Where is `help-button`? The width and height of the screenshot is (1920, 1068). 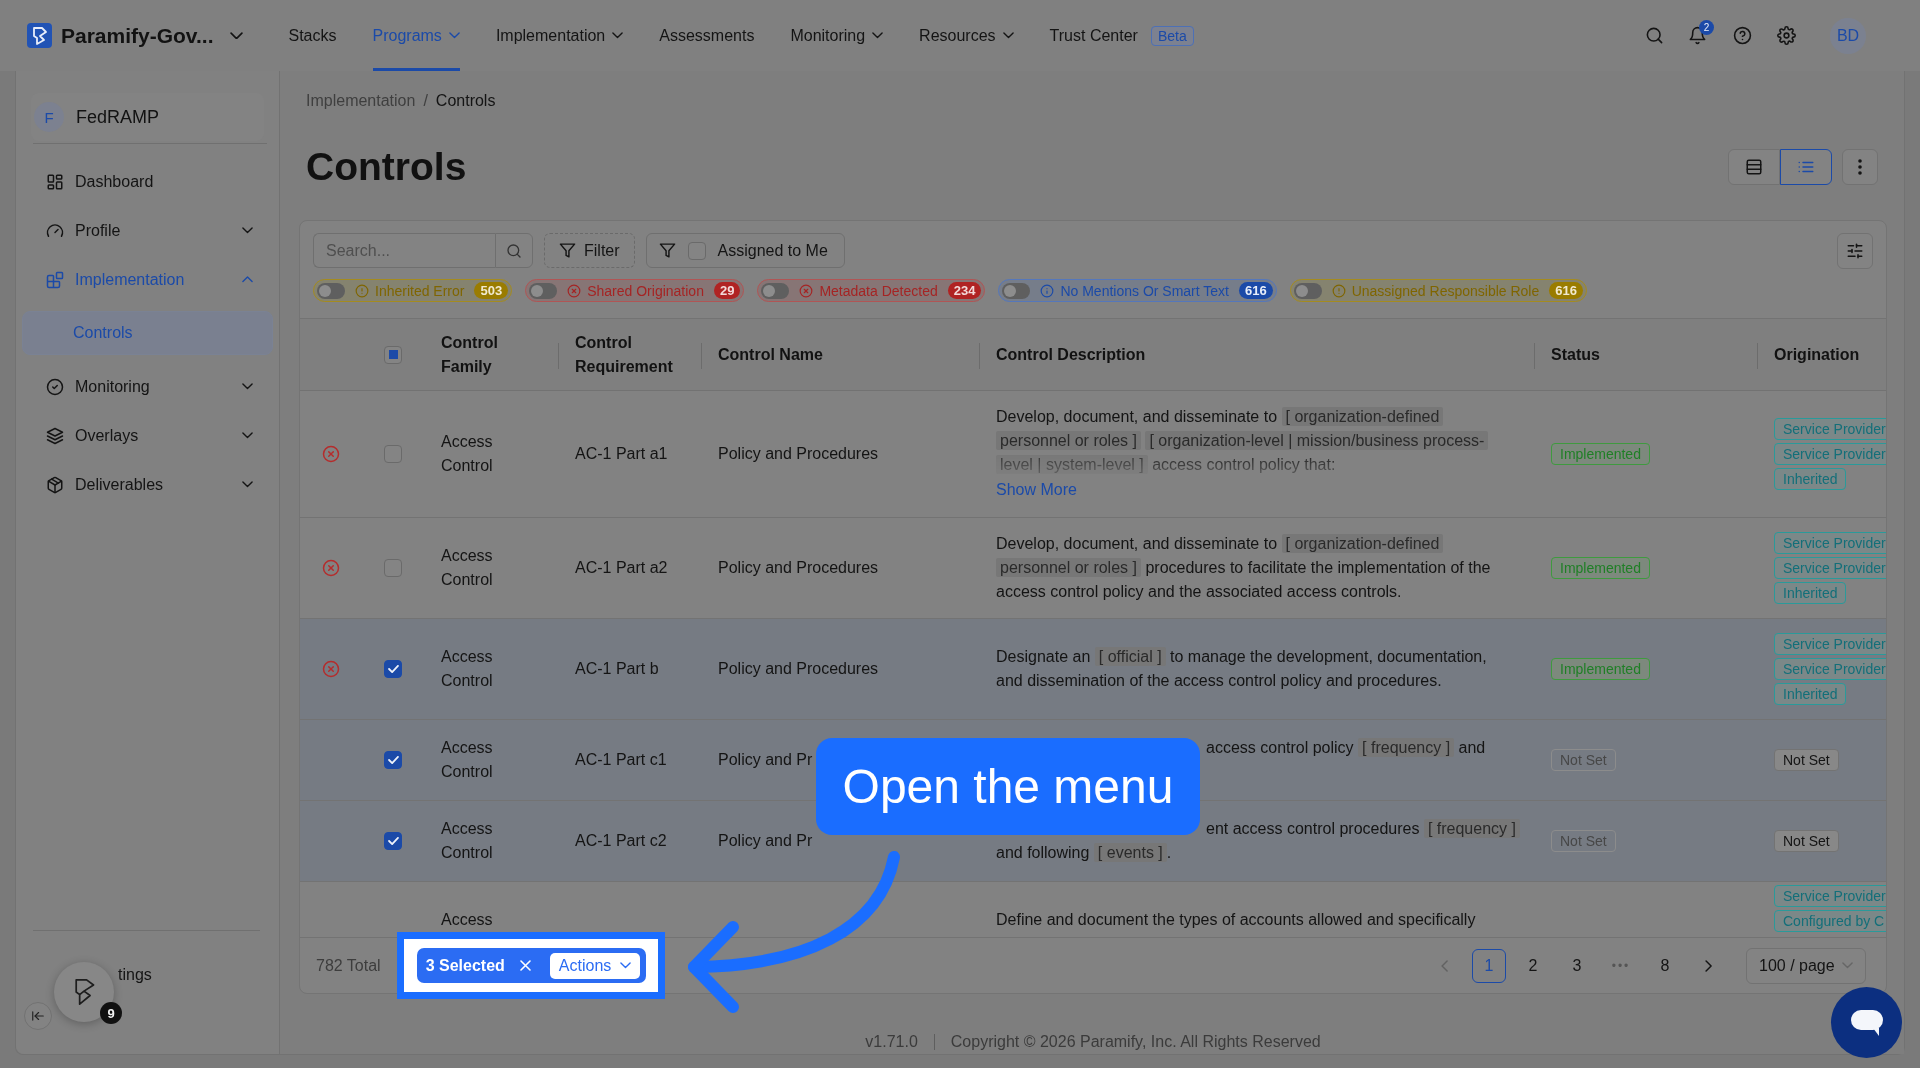 help-button is located at coordinates (1742, 35).